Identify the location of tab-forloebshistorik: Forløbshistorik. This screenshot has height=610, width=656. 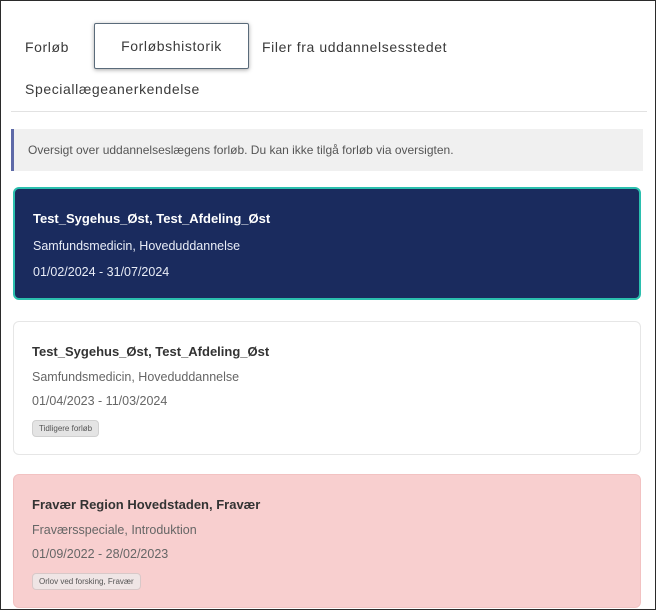
(171, 46).